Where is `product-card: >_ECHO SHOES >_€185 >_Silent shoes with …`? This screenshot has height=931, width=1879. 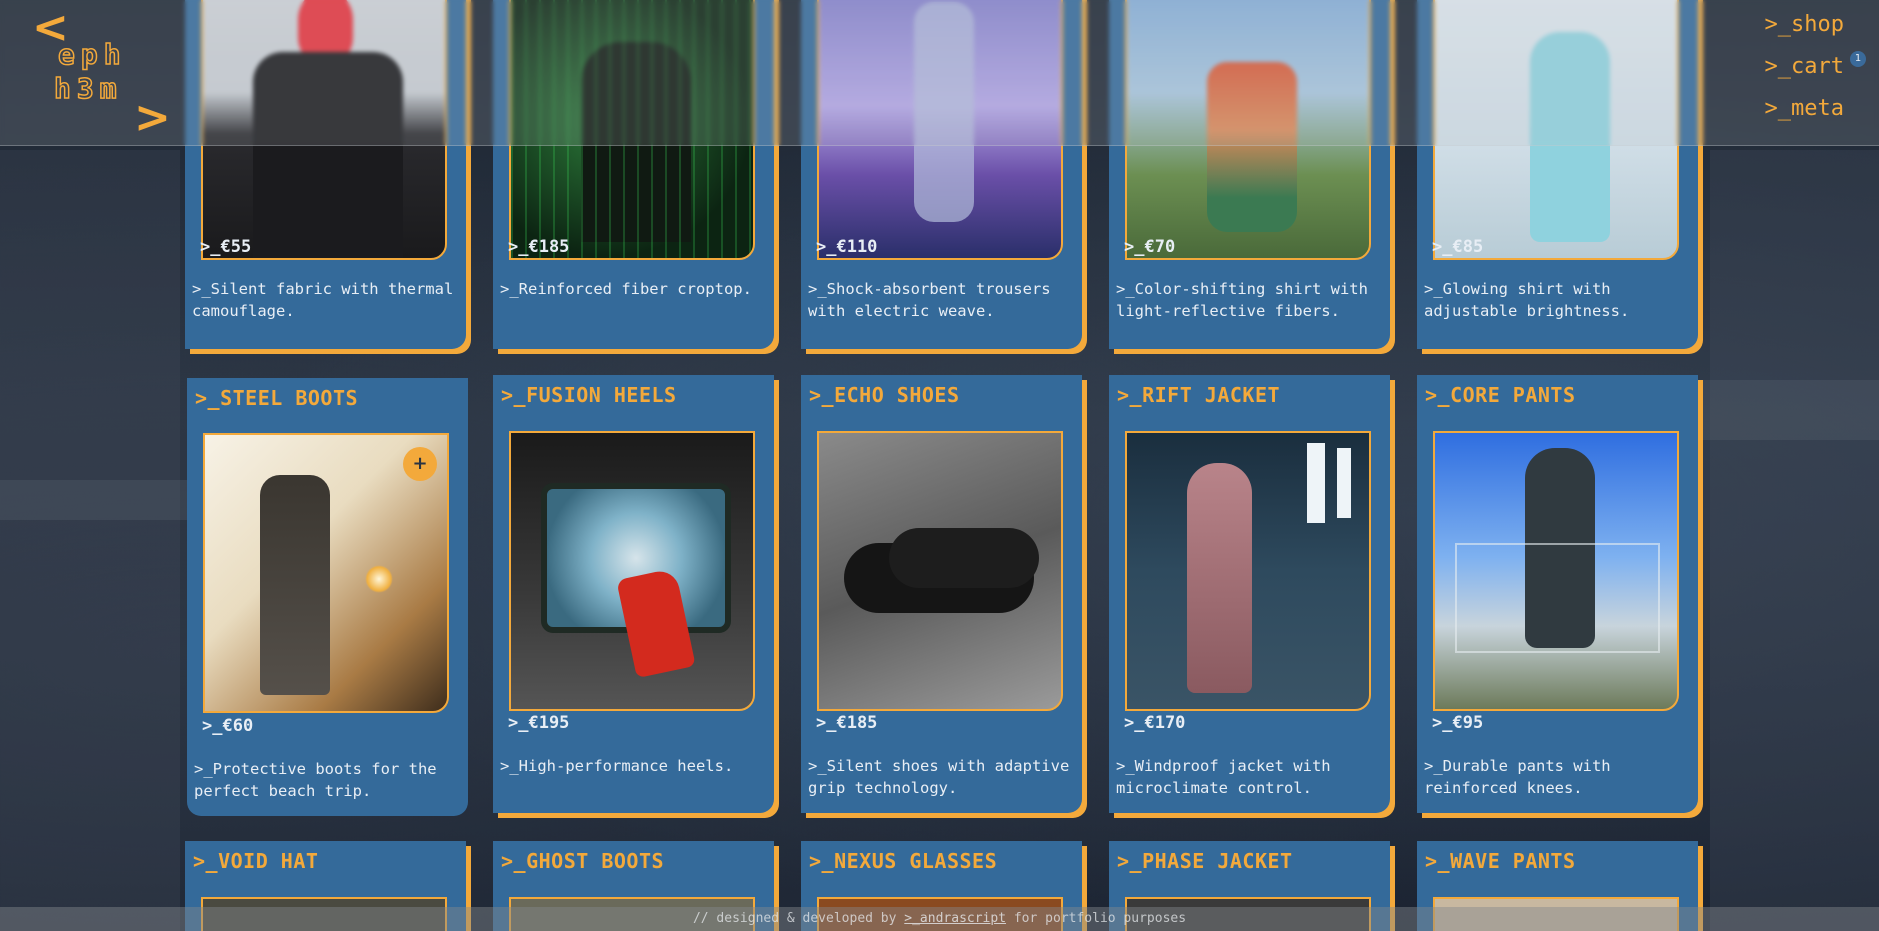 product-card: >_ECHO SHOES >_€185 >_Silent shoes with … is located at coordinates (941, 594).